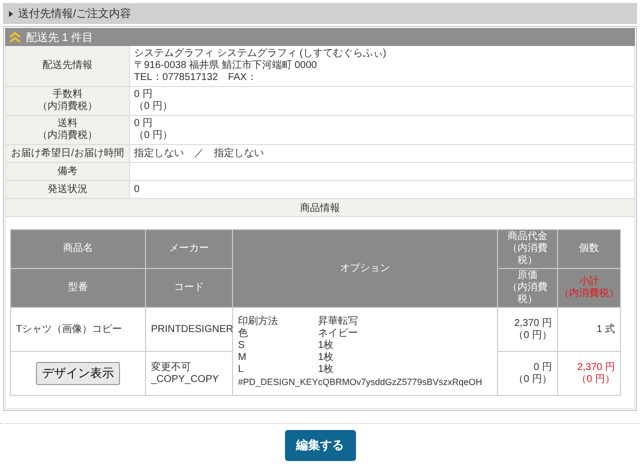  What do you see at coordinates (338, 322) in the screenshot?
I see `option-value: 昇華転写` at bounding box center [338, 322].